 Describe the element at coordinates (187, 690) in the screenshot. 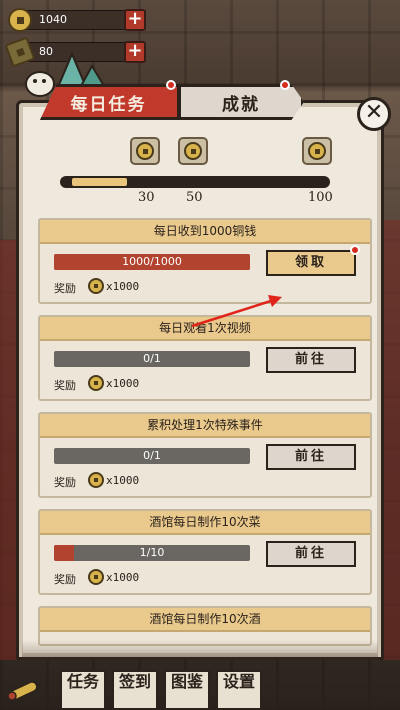

I see `nav-collection: 图鉴` at that location.